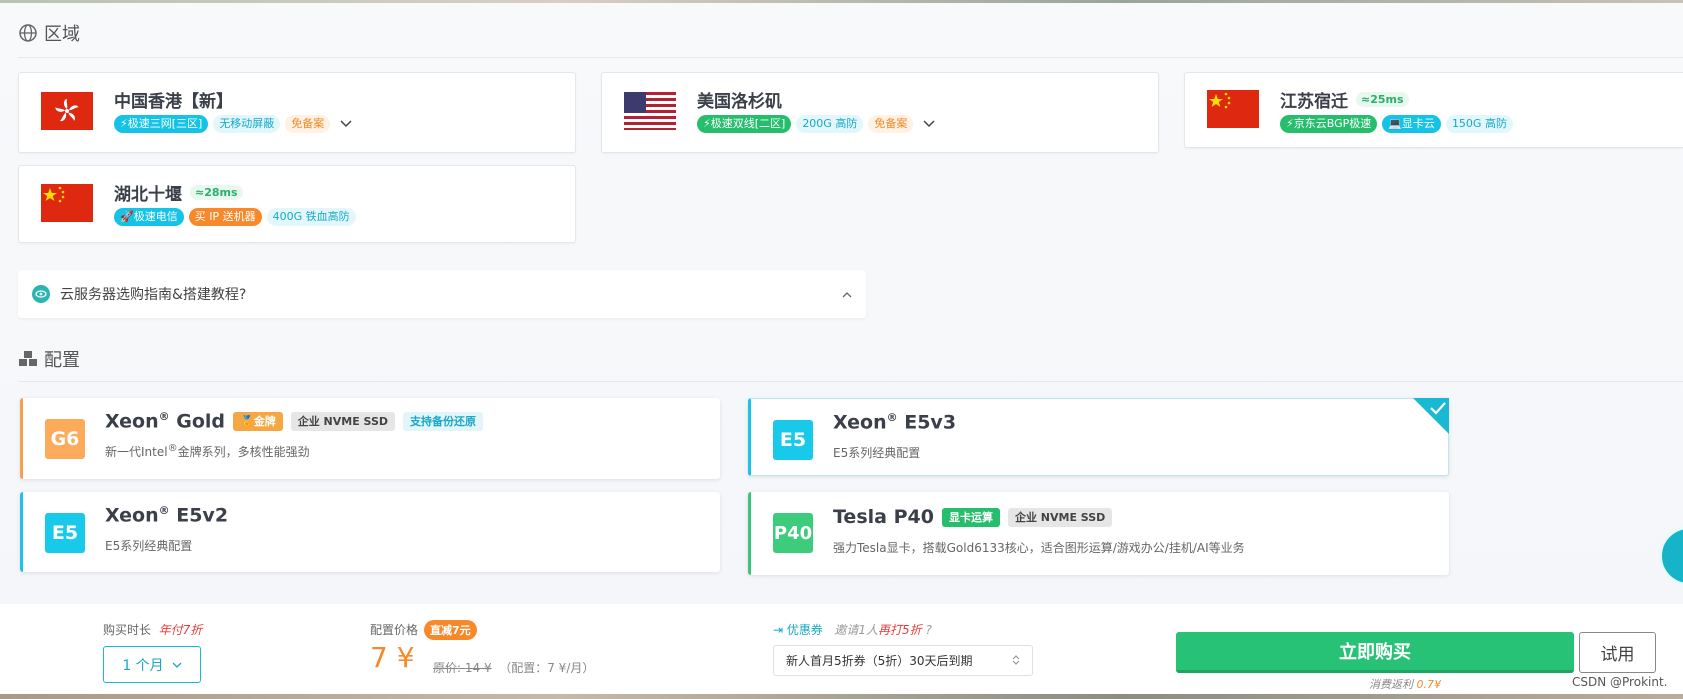 This screenshot has height=699, width=1683. Describe the element at coordinates (547, 668) in the screenshot. I see `price-config: （配置：7 ¥/月）` at that location.